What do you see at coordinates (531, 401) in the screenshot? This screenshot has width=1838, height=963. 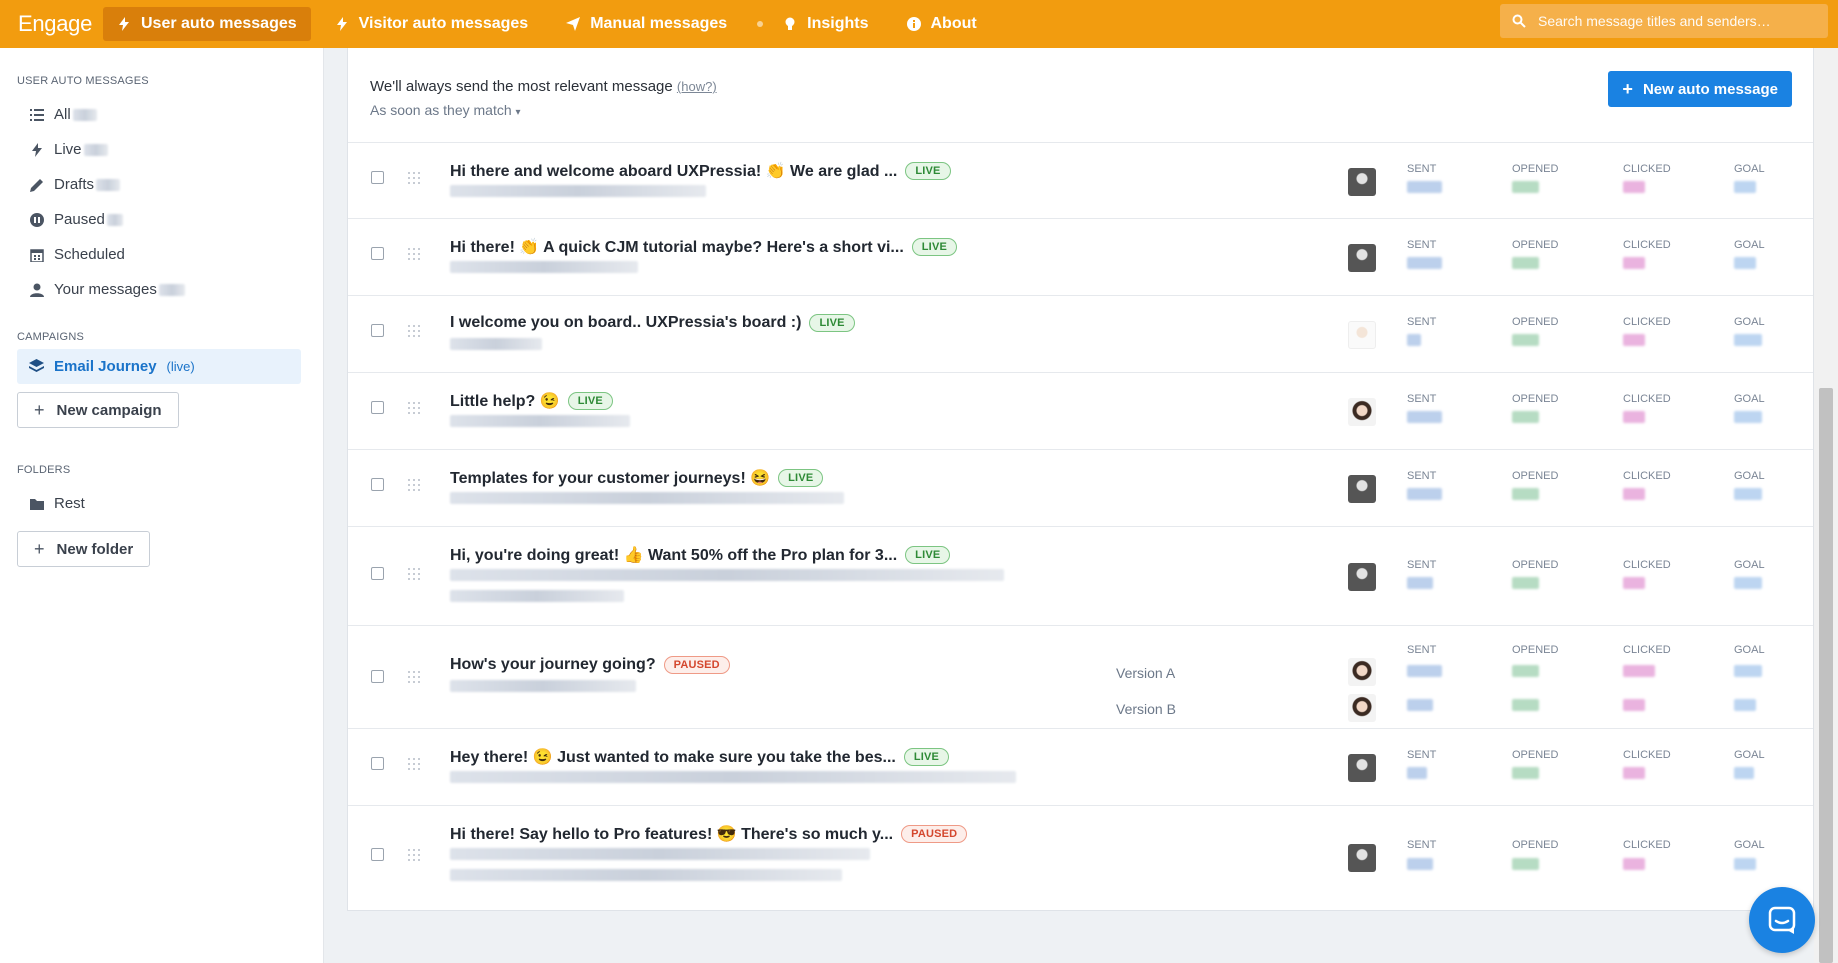 I see `message-title: Little help? 😉 LIVE` at bounding box center [531, 401].